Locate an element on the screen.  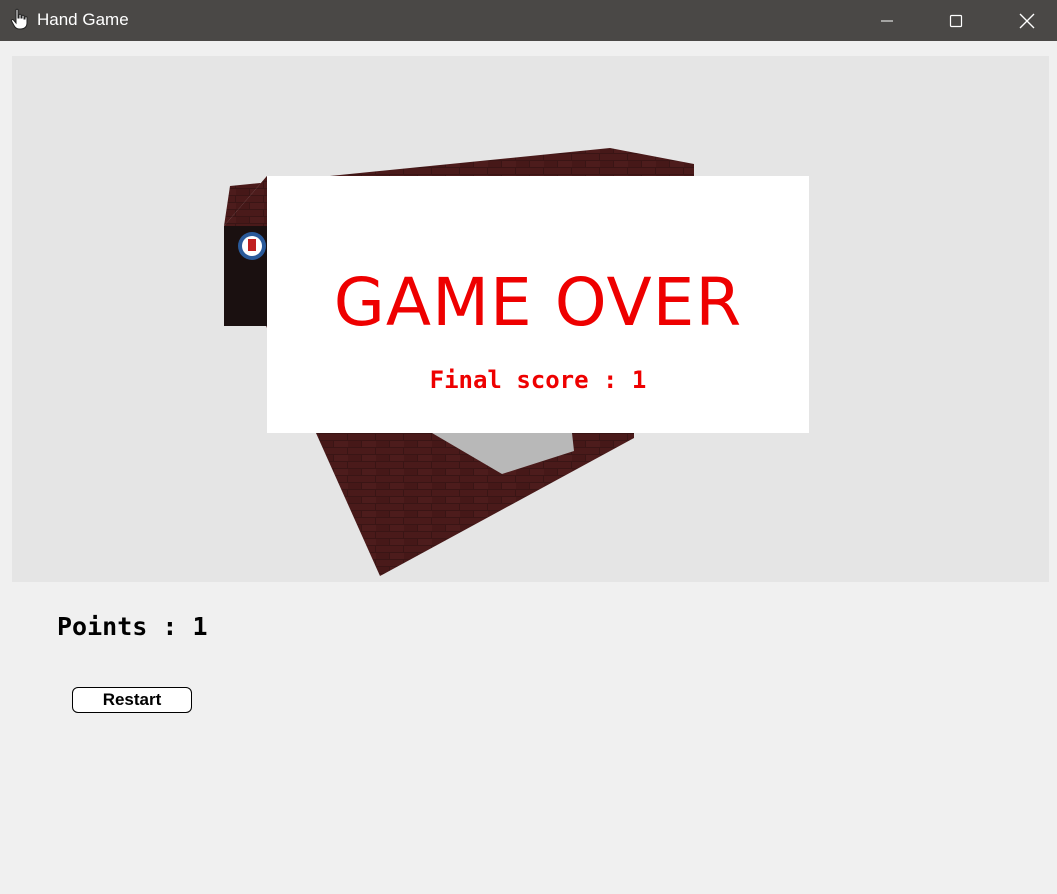
final-score: Final score : 1 is located at coordinates (538, 380).